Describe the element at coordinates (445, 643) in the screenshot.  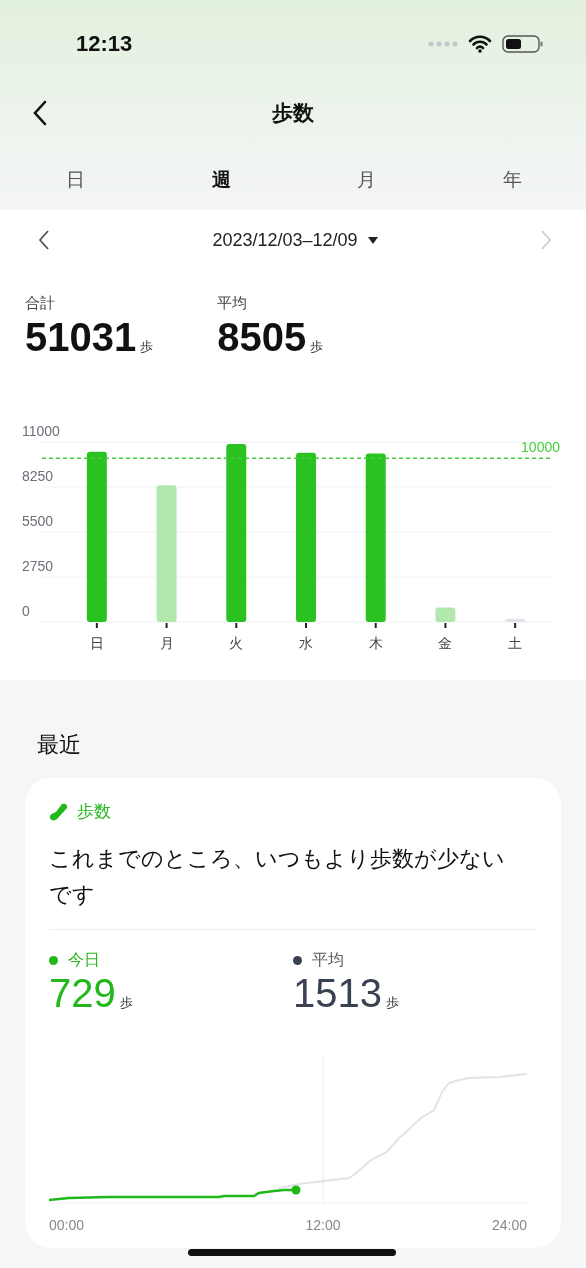
I see `x-axis-label: 金` at that location.